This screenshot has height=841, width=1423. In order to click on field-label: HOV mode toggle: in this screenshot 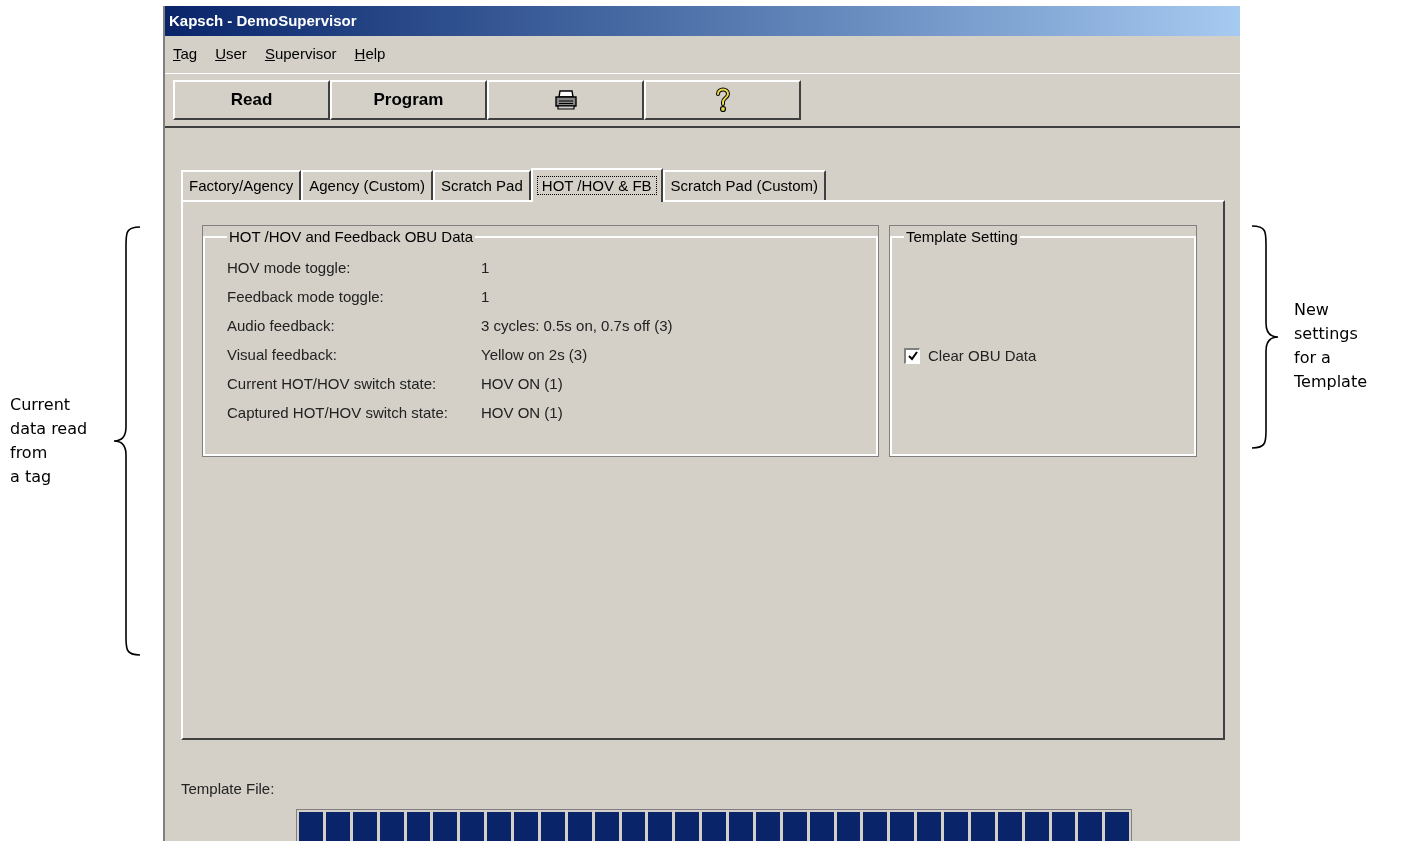, I will do `click(289, 267)`.